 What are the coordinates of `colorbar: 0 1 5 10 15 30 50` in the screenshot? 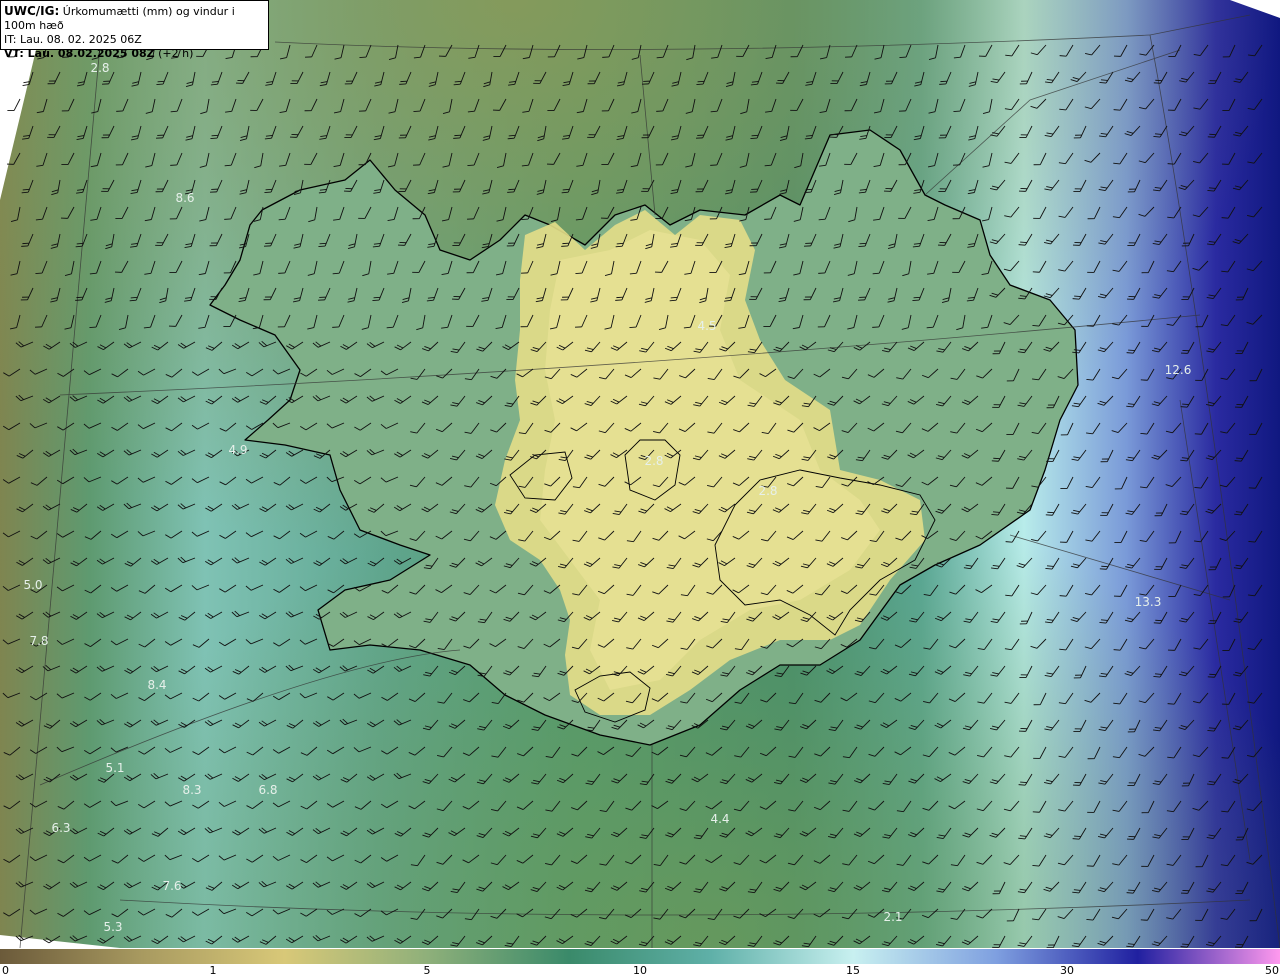 It's located at (640, 963).